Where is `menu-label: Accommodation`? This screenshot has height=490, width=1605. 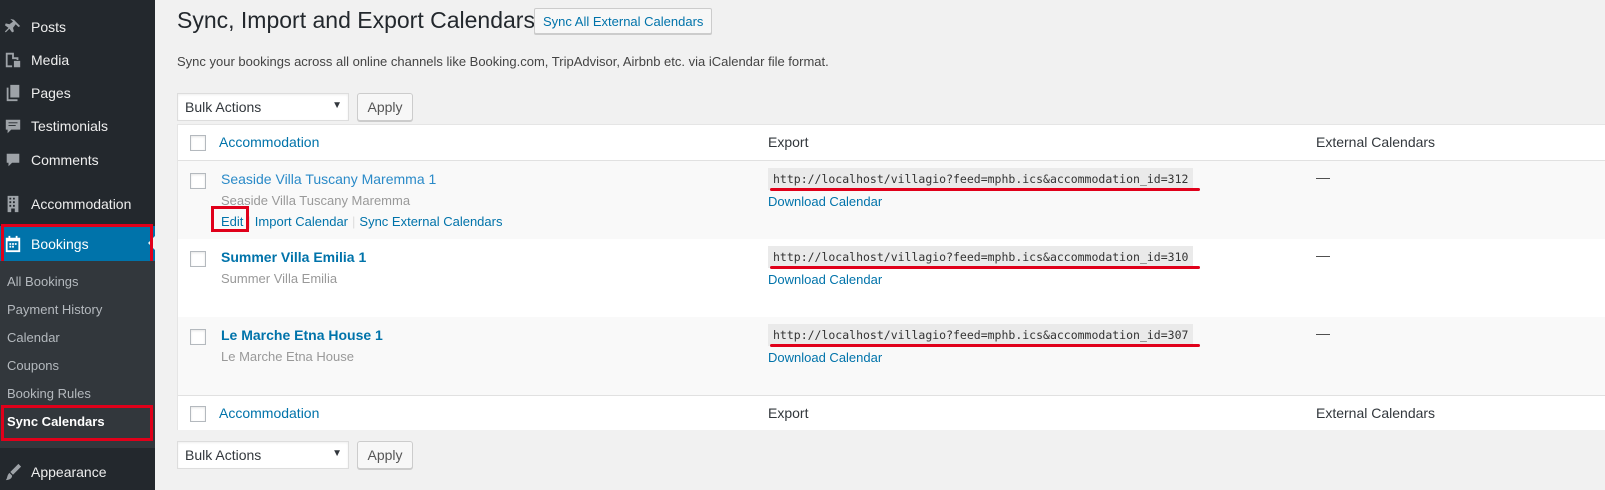
menu-label: Accommodation is located at coordinates (81, 204).